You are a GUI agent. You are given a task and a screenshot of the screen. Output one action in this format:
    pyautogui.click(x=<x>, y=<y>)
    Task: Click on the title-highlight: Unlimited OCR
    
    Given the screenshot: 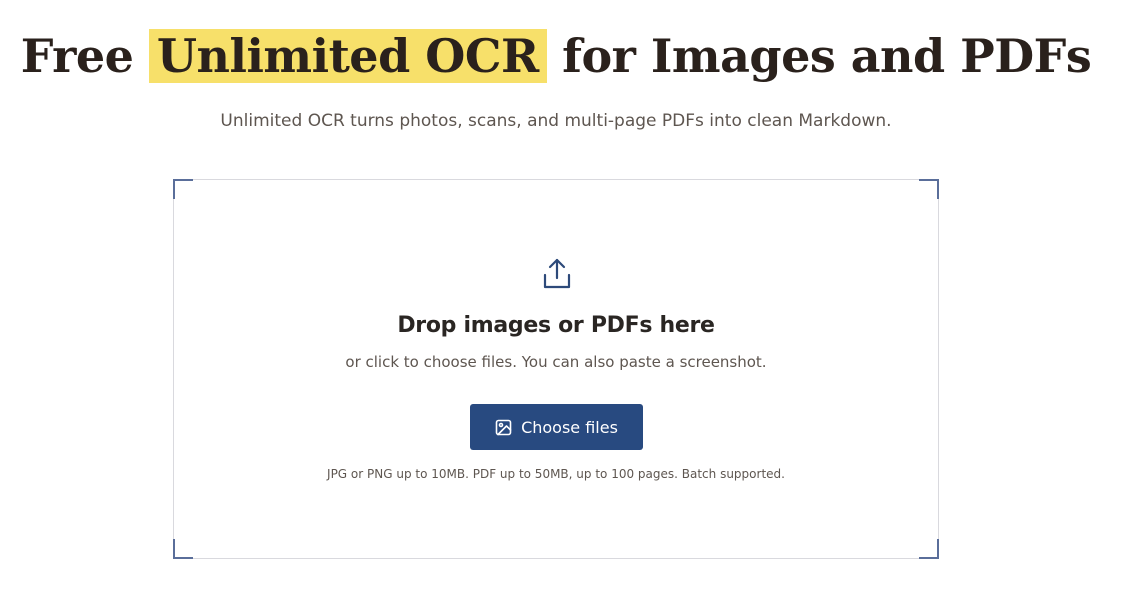 What is the action you would take?
    pyautogui.click(x=347, y=56)
    